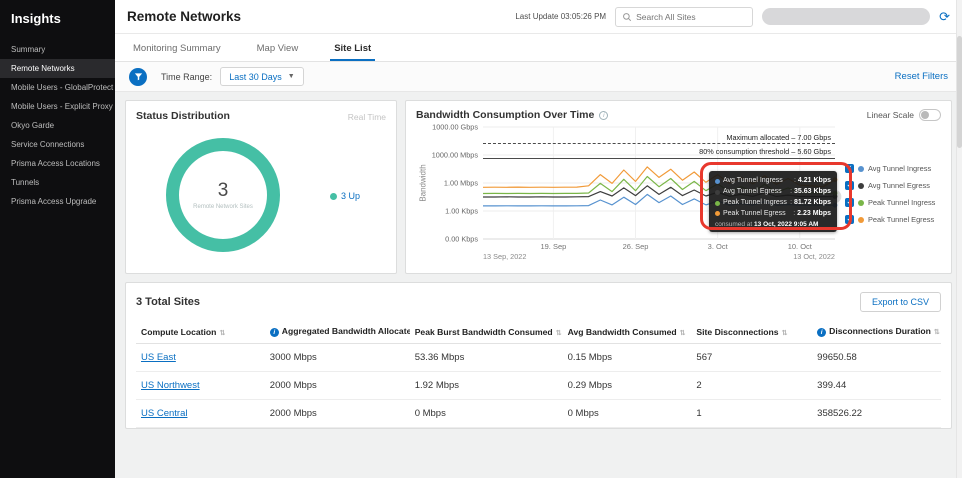  I want to click on x-tick: 10. Oct, so click(799, 246).